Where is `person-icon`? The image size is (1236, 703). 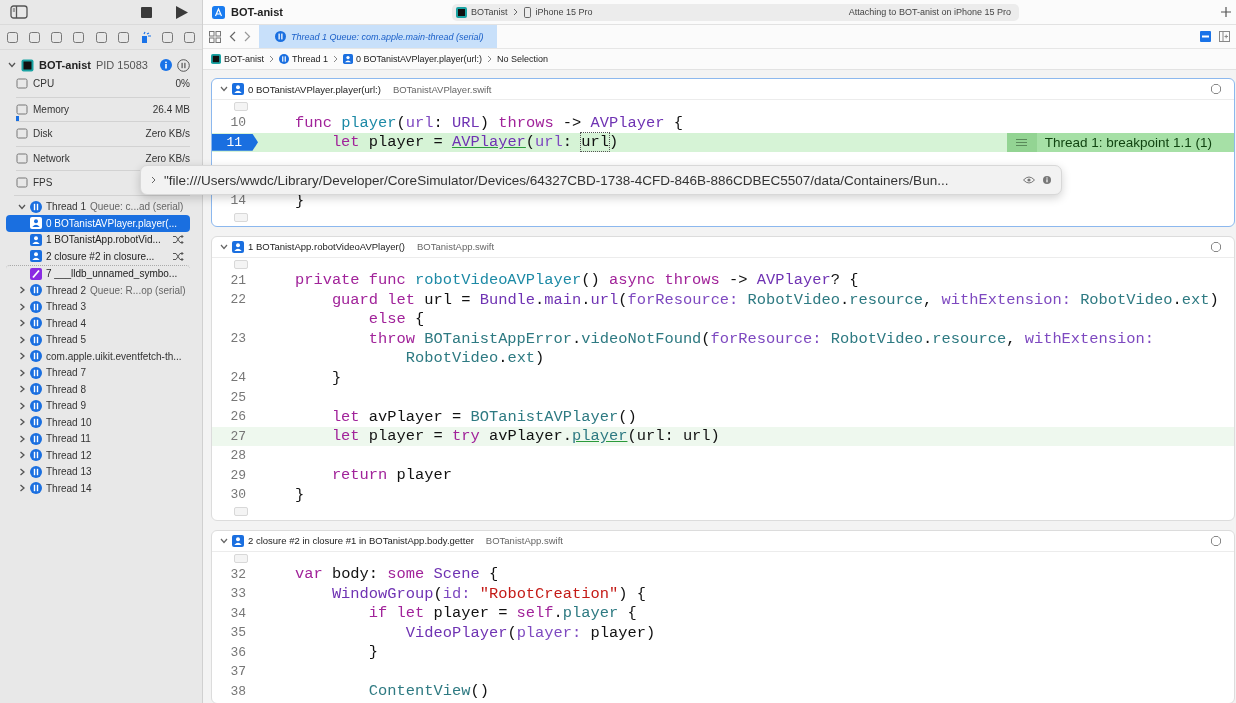
person-icon is located at coordinates (36, 223).